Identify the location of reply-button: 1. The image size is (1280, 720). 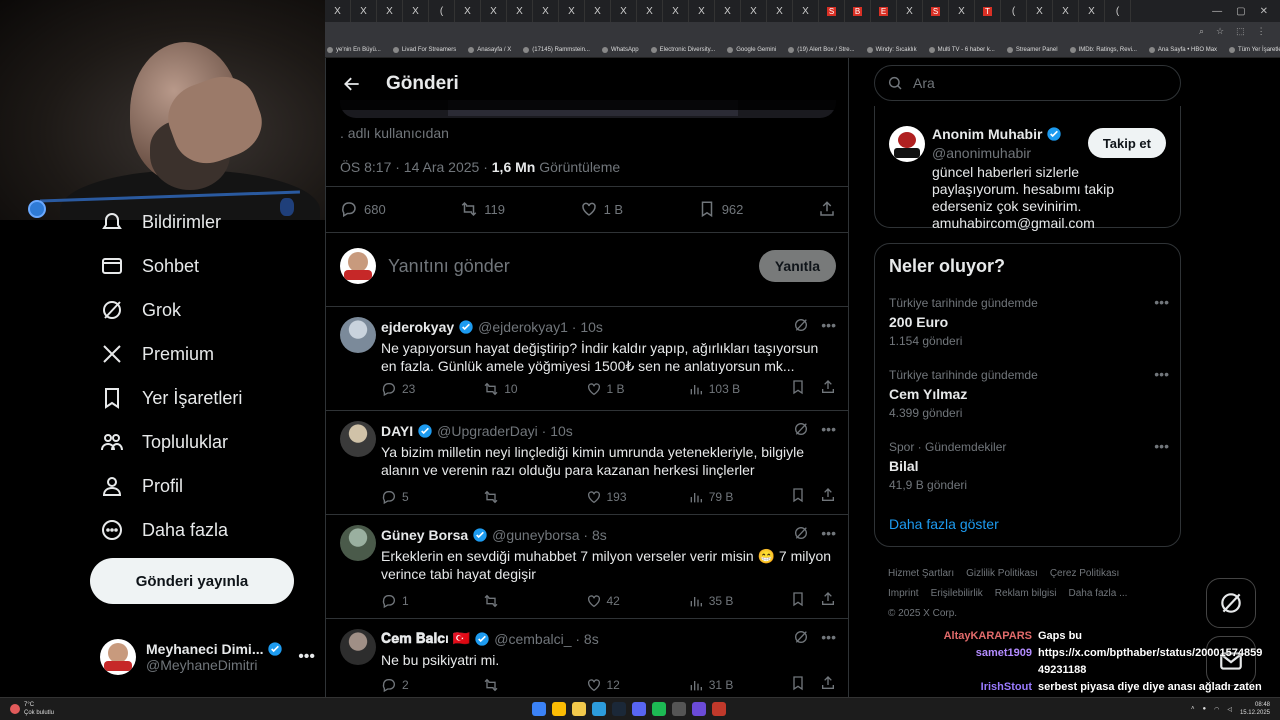
(411, 601).